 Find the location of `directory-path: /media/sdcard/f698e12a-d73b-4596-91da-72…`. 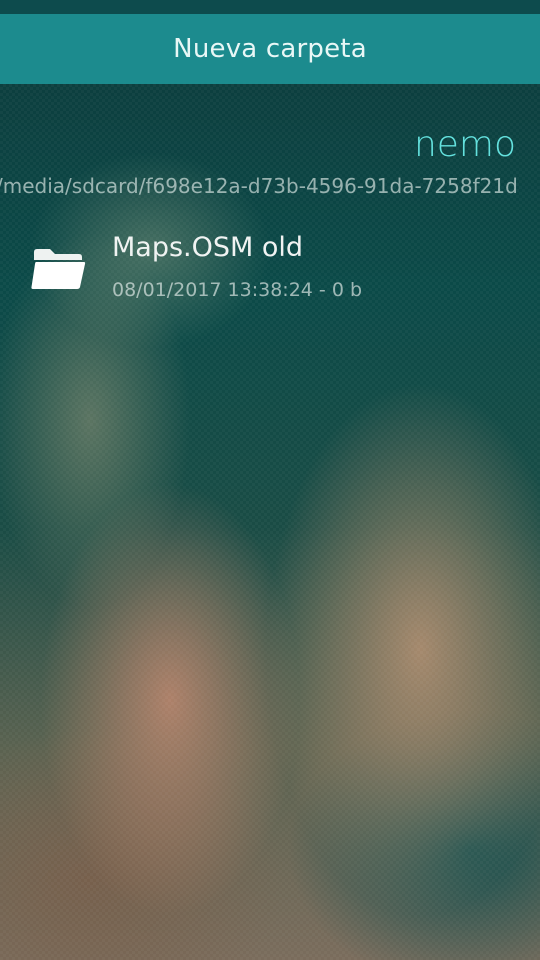

directory-path: /media/sdcard/f698e12a-d73b-4596-91da-72… is located at coordinates (258, 186).